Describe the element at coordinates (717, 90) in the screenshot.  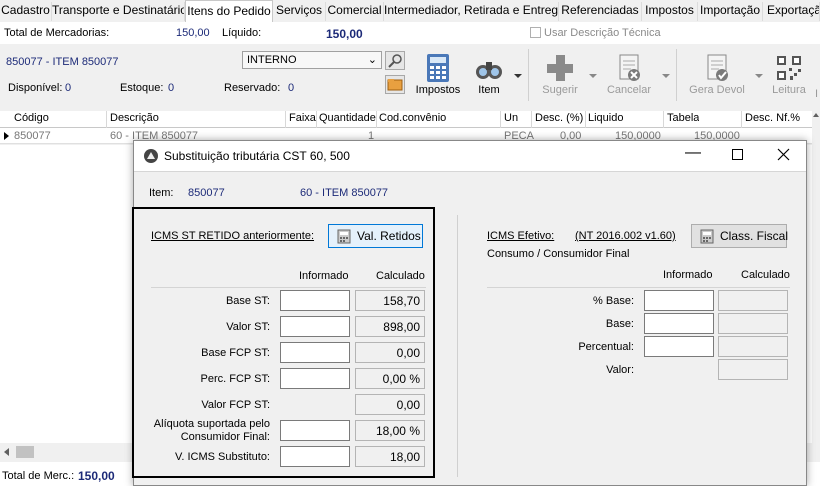
I see `gera-devol-label: Gera Devol` at that location.